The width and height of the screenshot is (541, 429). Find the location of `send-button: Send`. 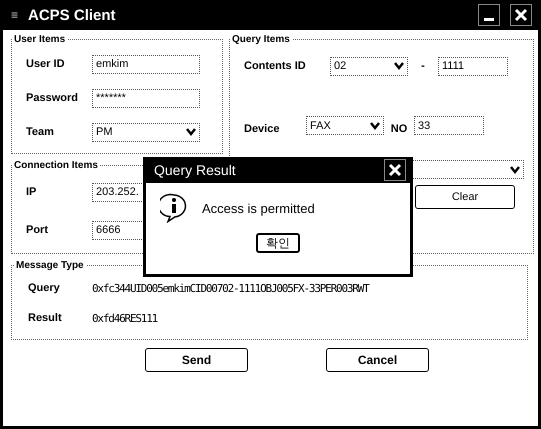

send-button: Send is located at coordinates (196, 360).